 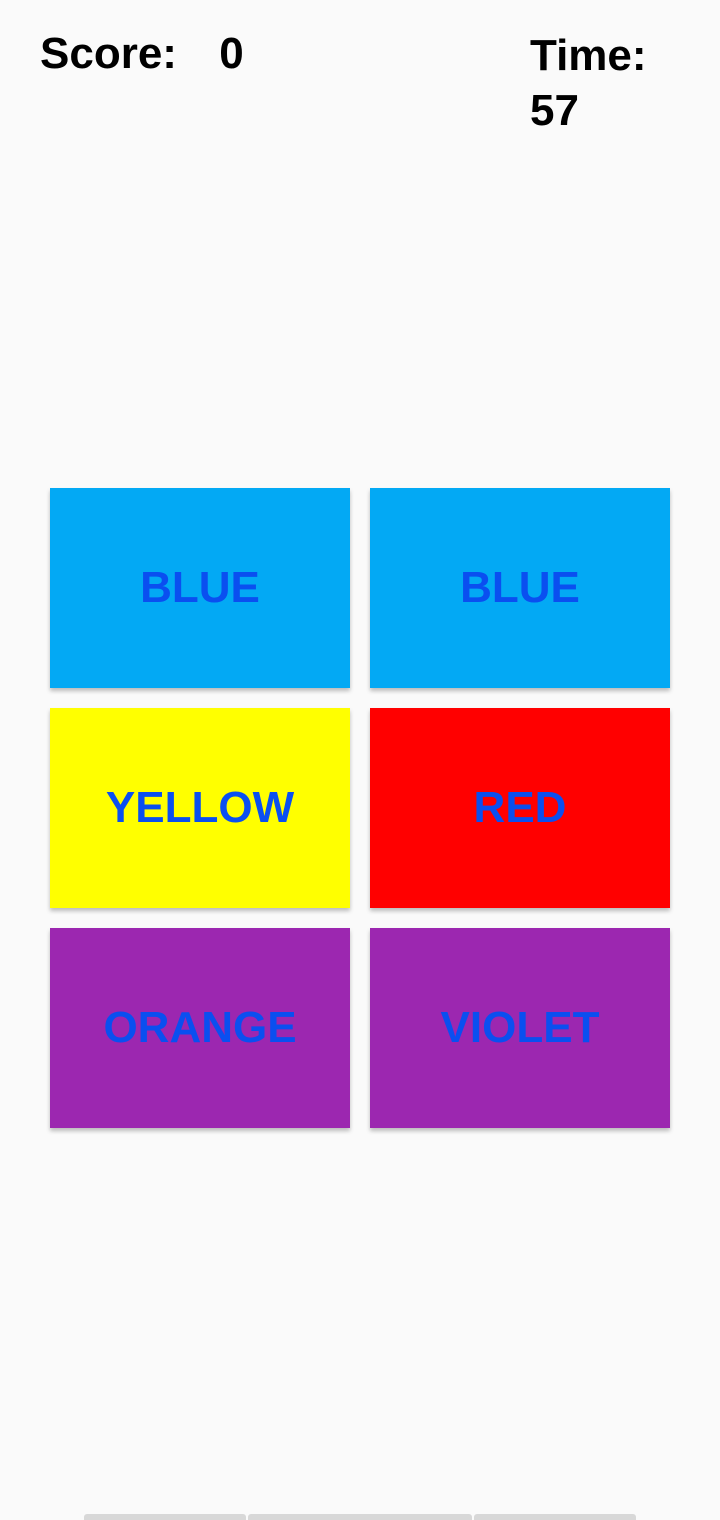 I want to click on score-label: Score:, so click(x=108, y=53).